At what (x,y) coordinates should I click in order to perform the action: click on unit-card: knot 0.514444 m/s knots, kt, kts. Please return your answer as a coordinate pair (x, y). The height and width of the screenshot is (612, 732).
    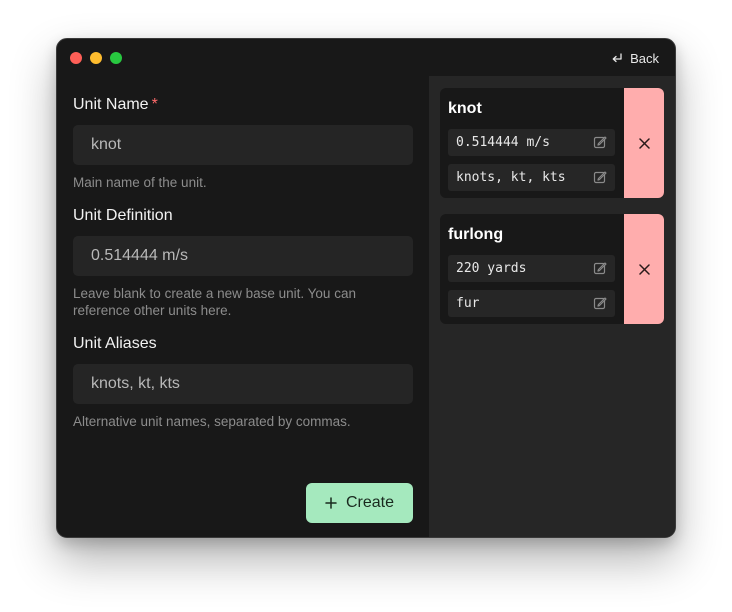
    Looking at the image, I should click on (552, 143).